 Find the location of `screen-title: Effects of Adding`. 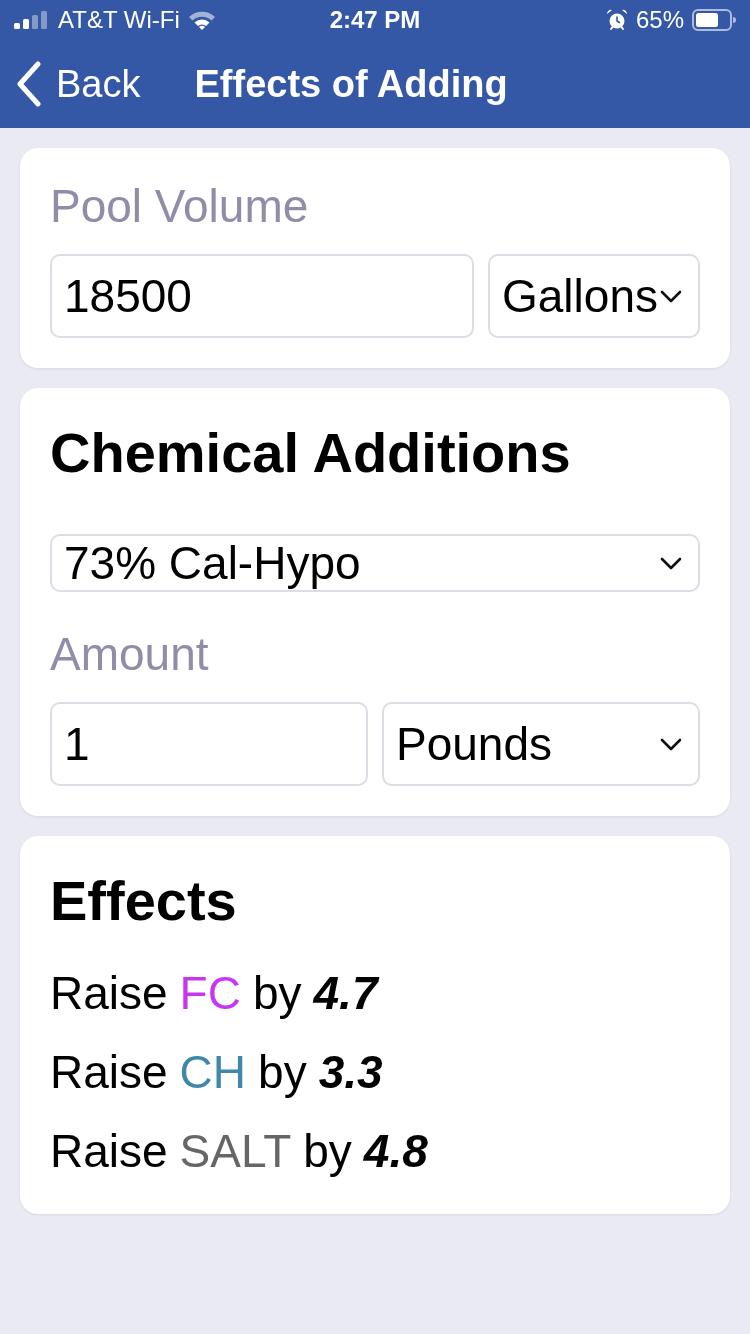

screen-title: Effects of Adding is located at coordinates (351, 84).